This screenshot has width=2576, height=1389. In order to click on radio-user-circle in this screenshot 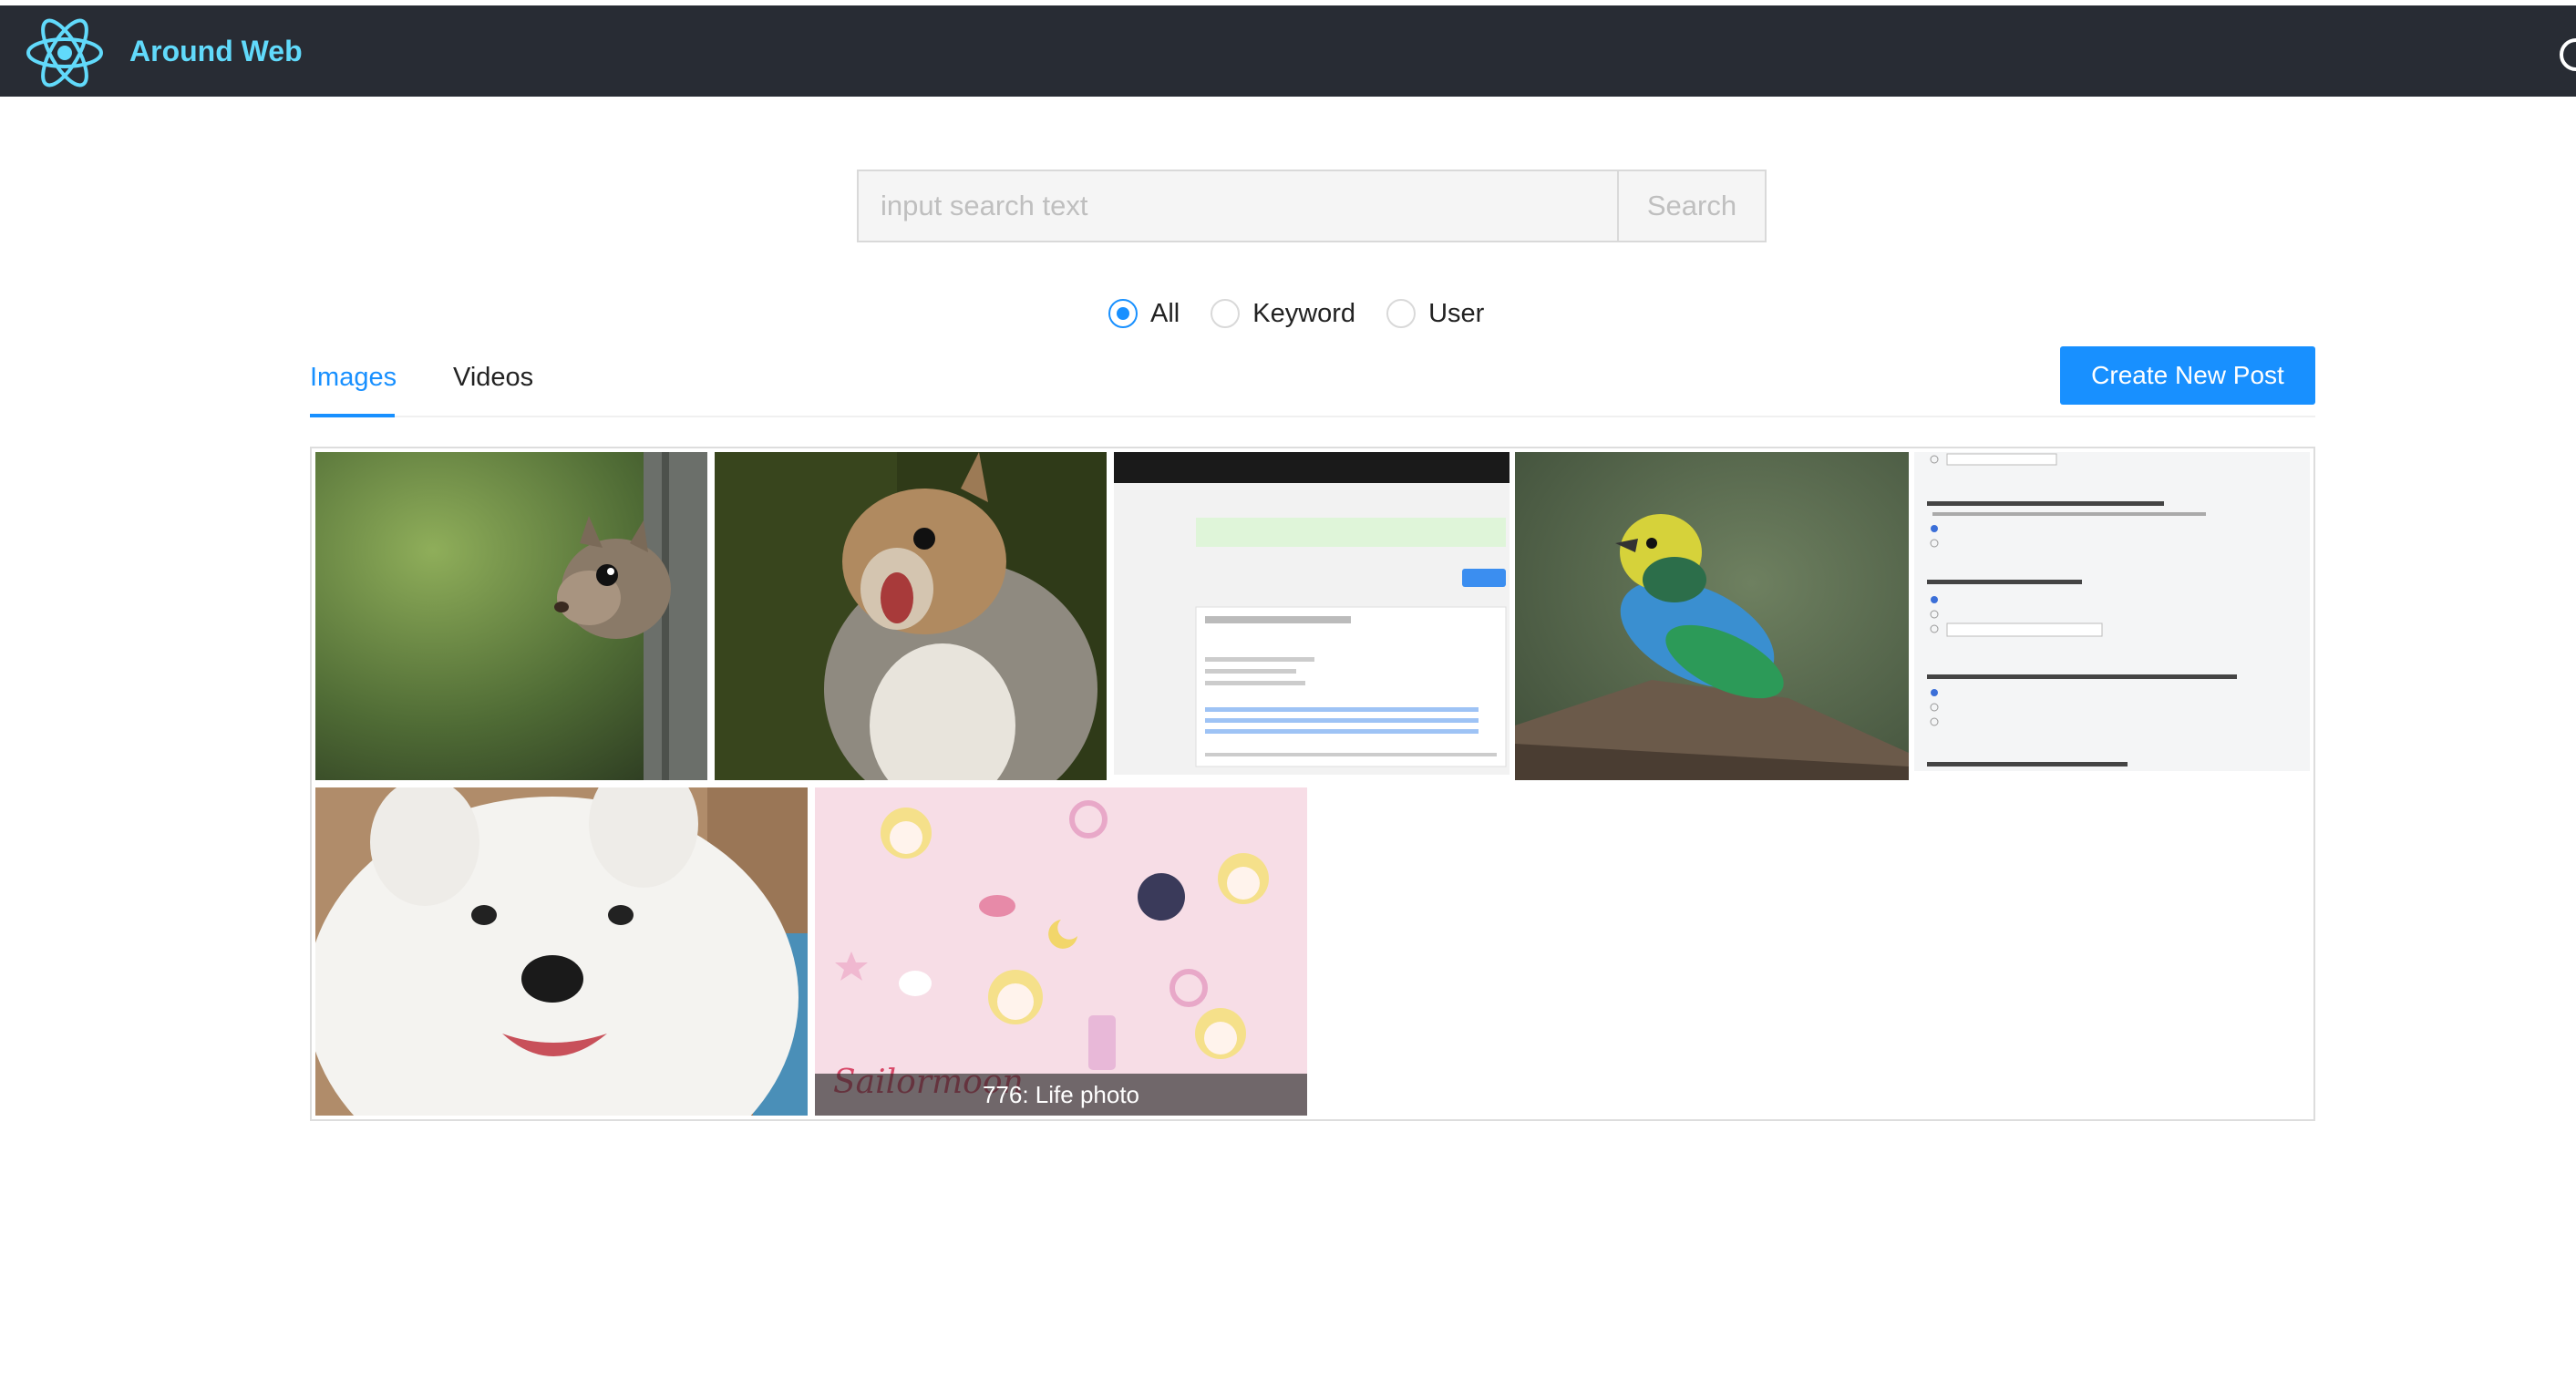, I will do `click(1401, 313)`.